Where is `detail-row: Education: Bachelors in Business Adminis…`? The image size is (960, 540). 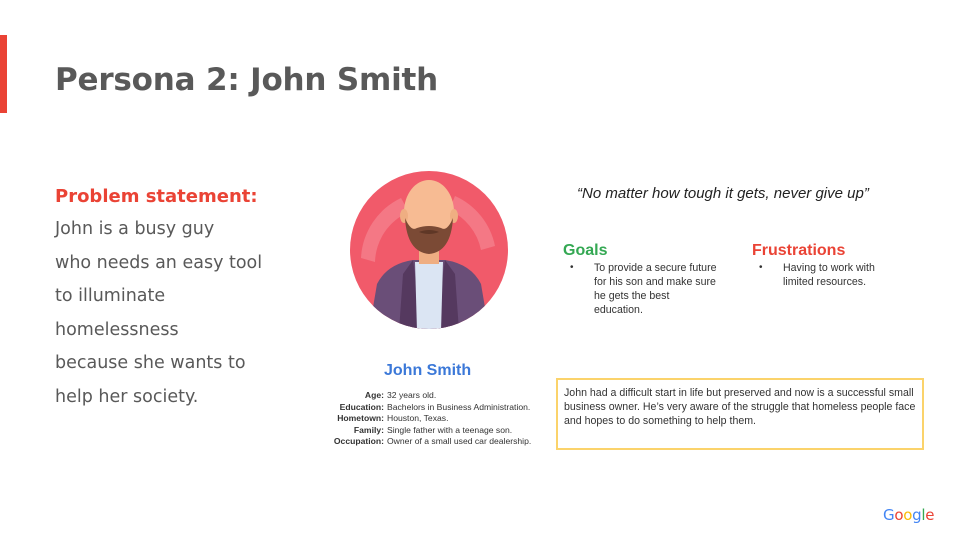 detail-row: Education: Bachelors in Business Adminis… is located at coordinates (415, 408).